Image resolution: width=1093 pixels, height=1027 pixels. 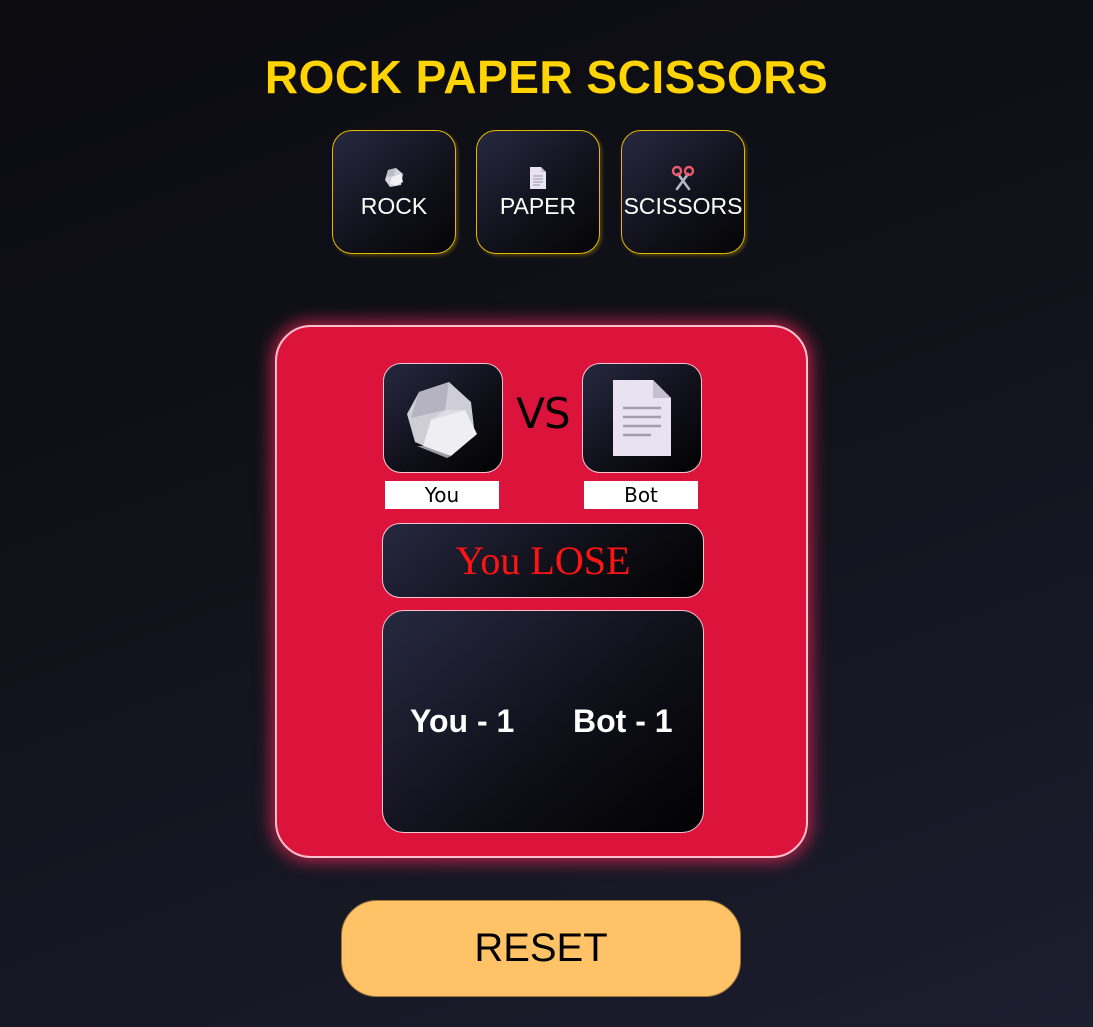 I want to click on bot-label: Bot, so click(x=641, y=495).